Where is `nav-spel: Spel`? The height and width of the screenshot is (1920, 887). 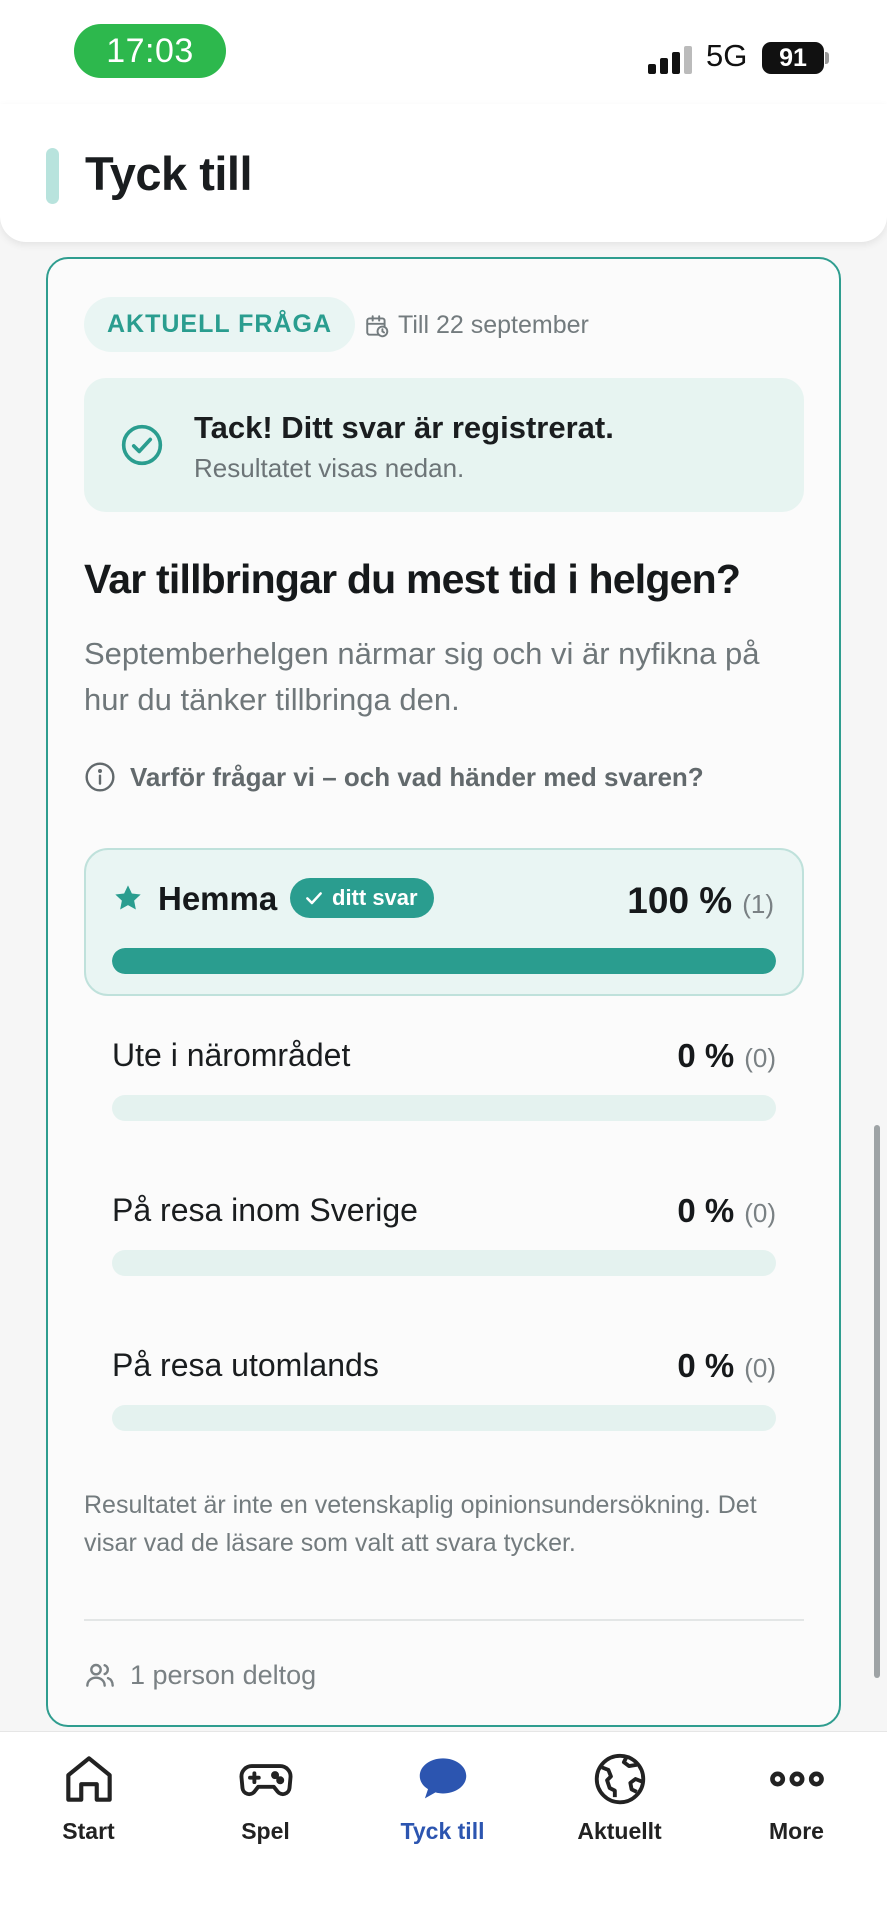
nav-spel: Spel is located at coordinates (265, 1826).